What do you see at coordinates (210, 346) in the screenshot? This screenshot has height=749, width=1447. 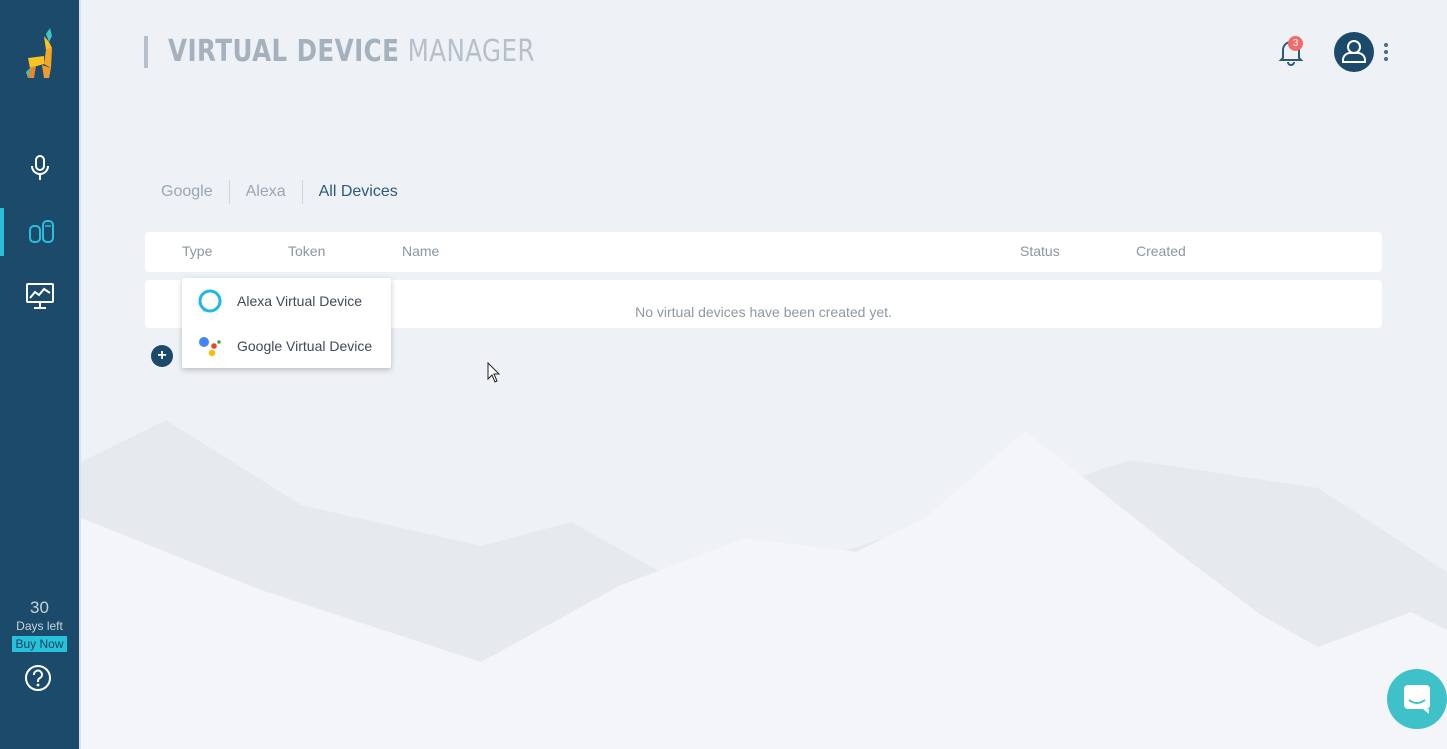 I see `google-assistant-icon` at bounding box center [210, 346].